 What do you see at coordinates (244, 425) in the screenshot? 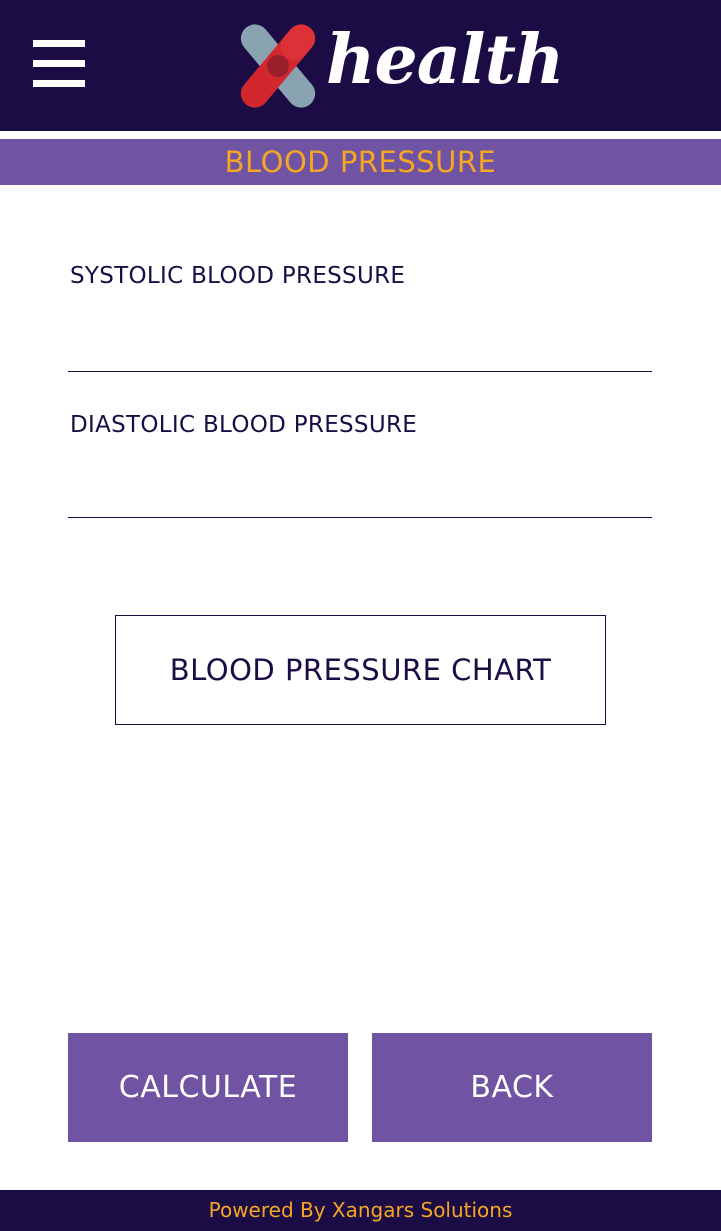
I see `diastolic-label: DIASTOLIC BLOOD PRESSURE` at bounding box center [244, 425].